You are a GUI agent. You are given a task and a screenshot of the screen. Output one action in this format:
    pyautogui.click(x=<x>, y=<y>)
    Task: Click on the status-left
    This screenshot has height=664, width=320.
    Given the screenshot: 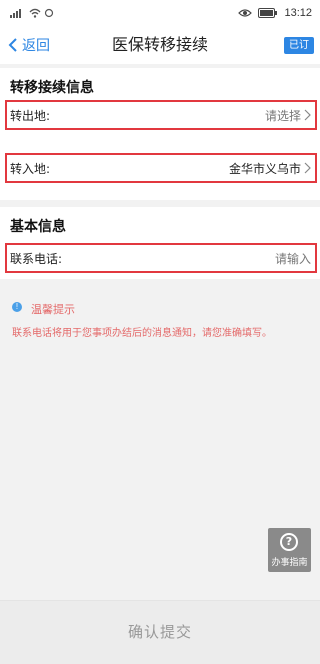 What is the action you would take?
    pyautogui.click(x=32, y=13)
    